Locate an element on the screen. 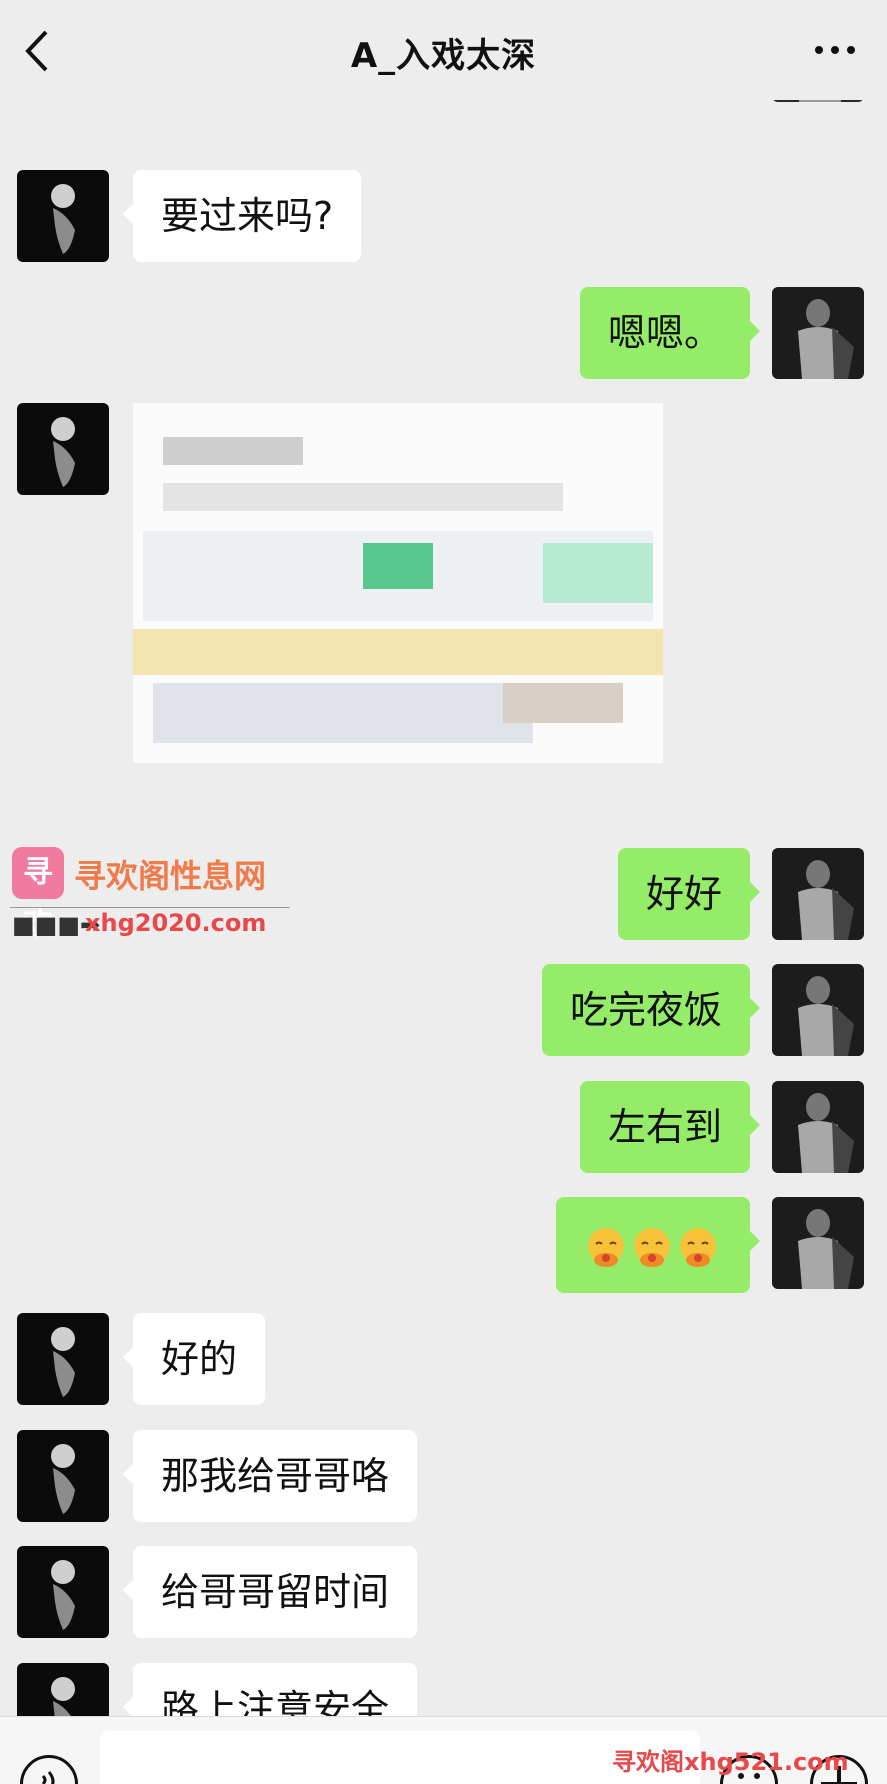 The width and height of the screenshot is (887, 1784). message-bubble: 要过来吗? is located at coordinates (242, 216).